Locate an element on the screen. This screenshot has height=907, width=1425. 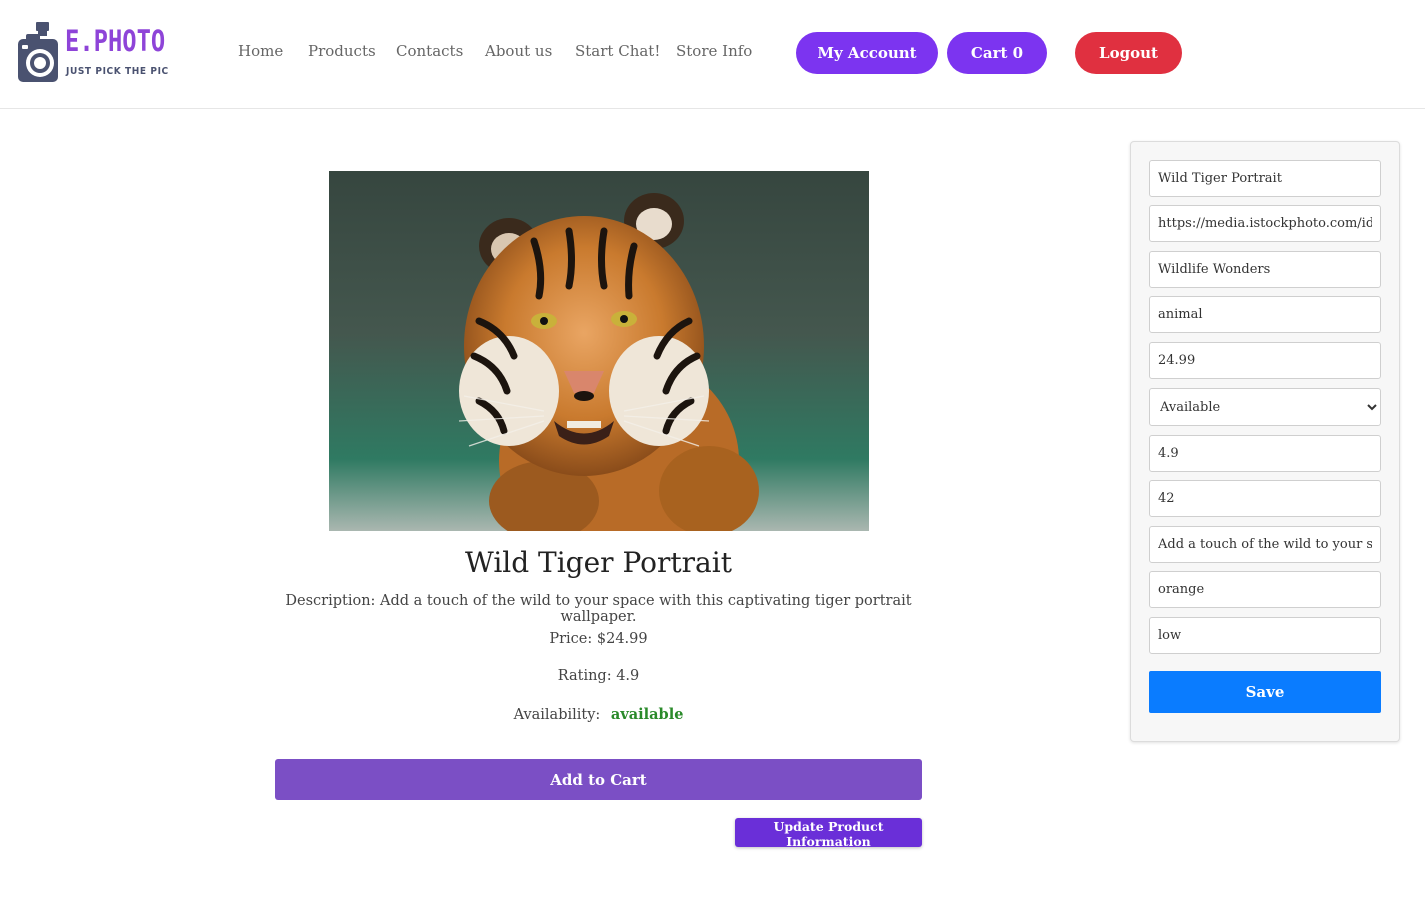
nav-contacts: Contacts is located at coordinates (429, 51).